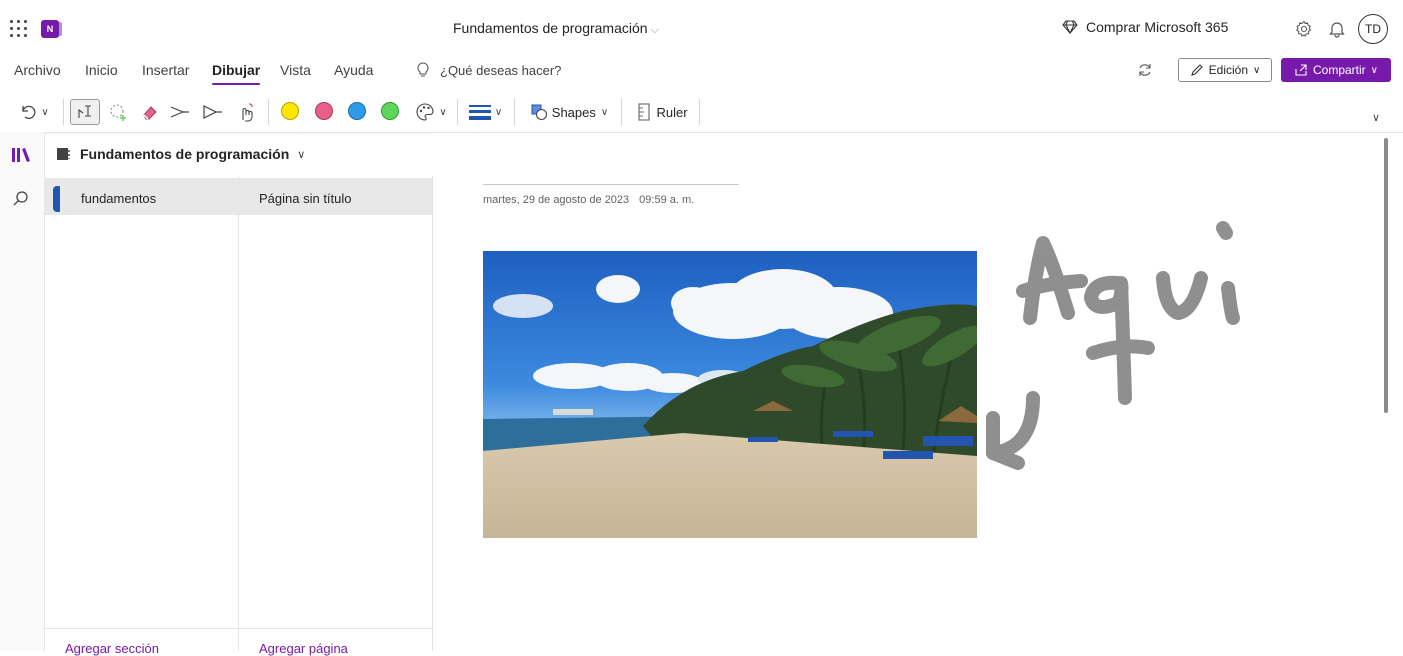  I want to click on notification-bell-icon, so click(1337, 29).